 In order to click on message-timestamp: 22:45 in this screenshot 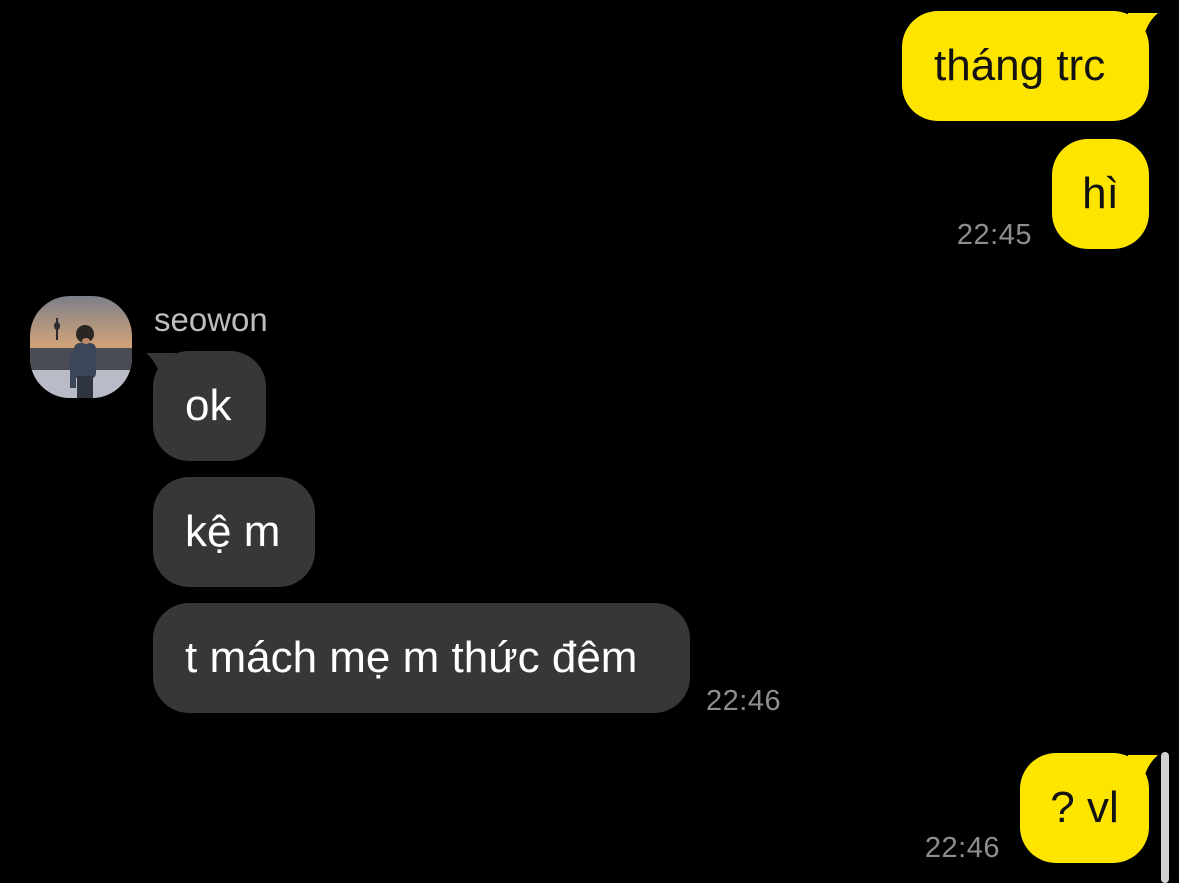, I will do `click(994, 235)`.